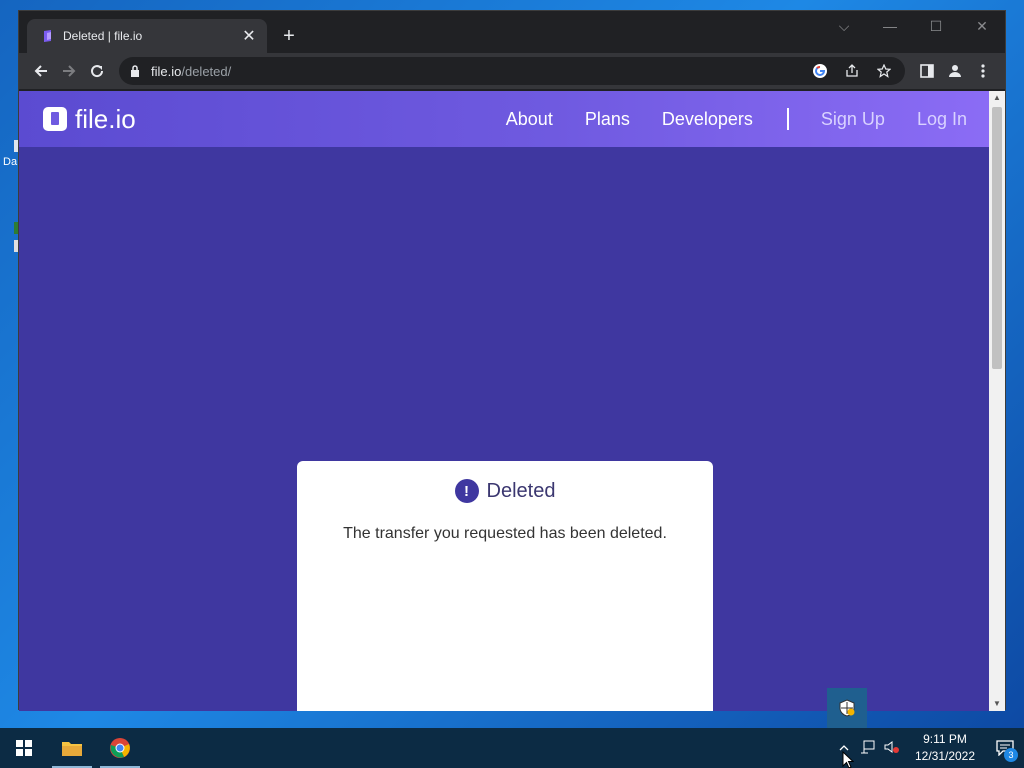 The height and width of the screenshot is (768, 1024). Describe the element at coordinates (47, 36) in the screenshot. I see `fileio-favicon-icon` at that location.